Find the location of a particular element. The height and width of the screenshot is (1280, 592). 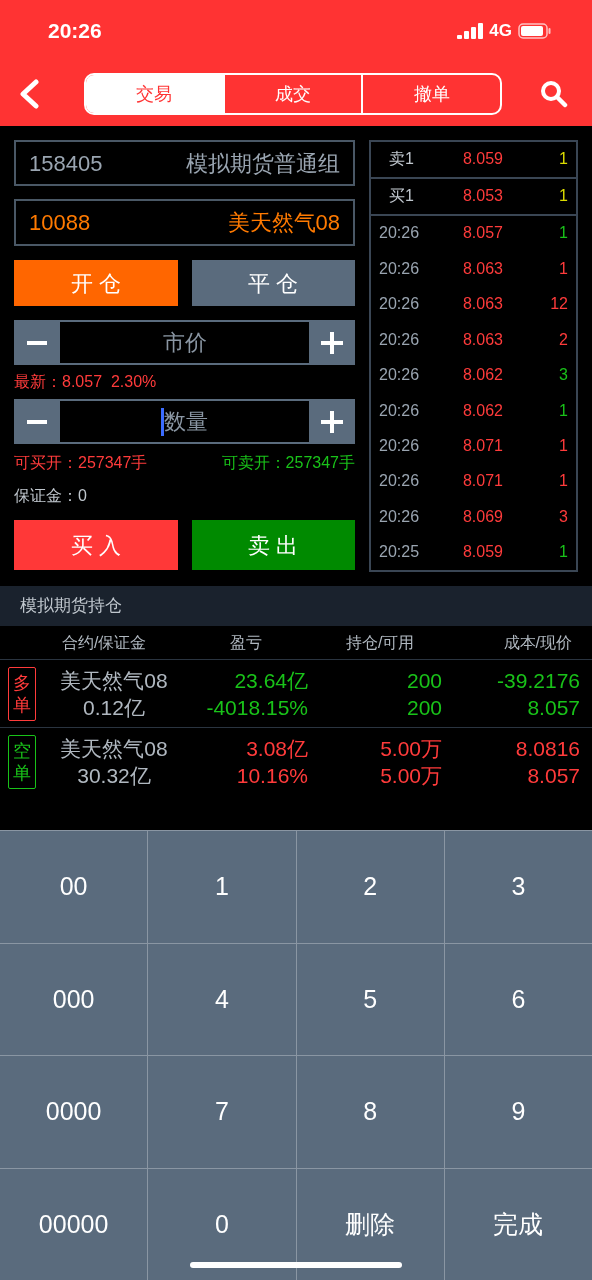

holding-value: 5.00万 is located at coordinates (411, 749).